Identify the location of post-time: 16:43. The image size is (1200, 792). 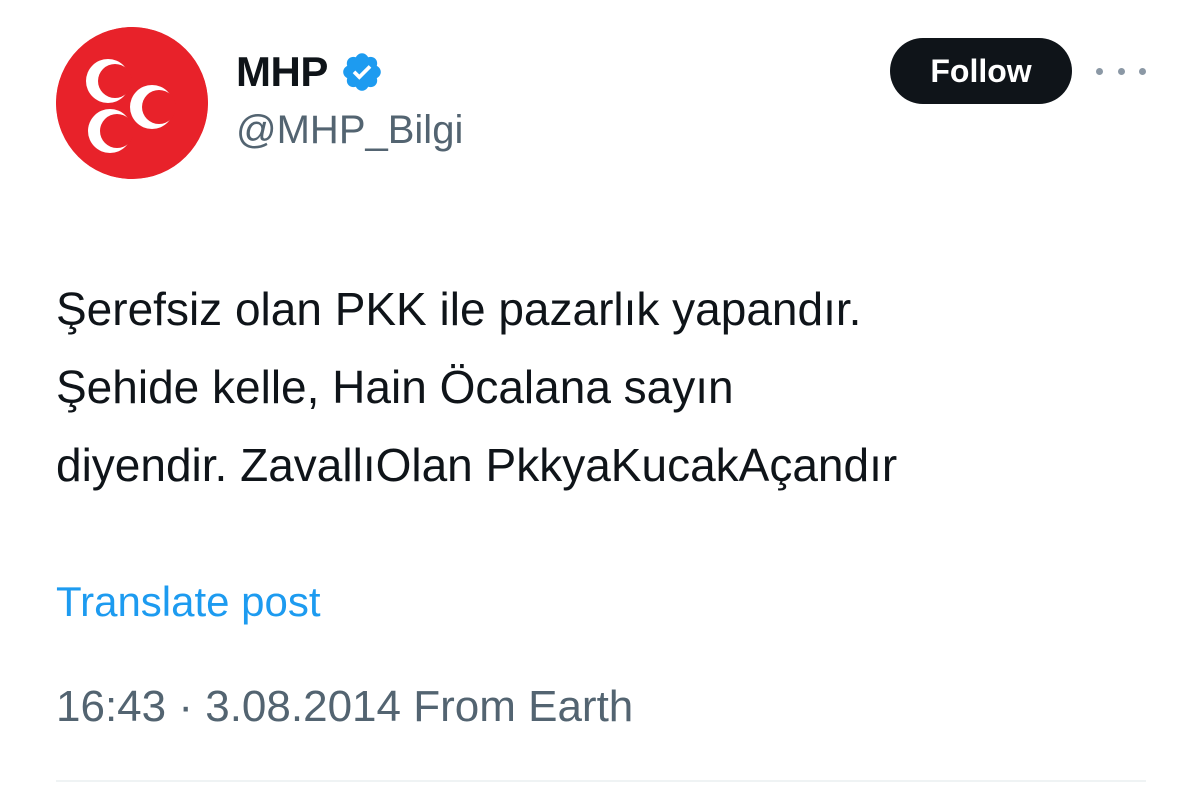
(111, 706).